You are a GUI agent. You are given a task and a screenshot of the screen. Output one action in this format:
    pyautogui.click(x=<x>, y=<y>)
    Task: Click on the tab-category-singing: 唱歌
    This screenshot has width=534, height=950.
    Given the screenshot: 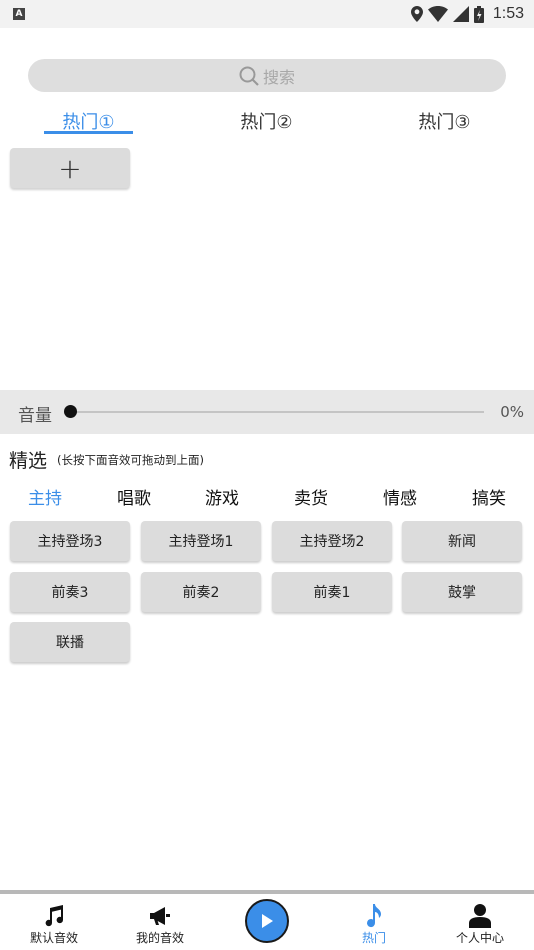 What is the action you would take?
    pyautogui.click(x=134, y=496)
    